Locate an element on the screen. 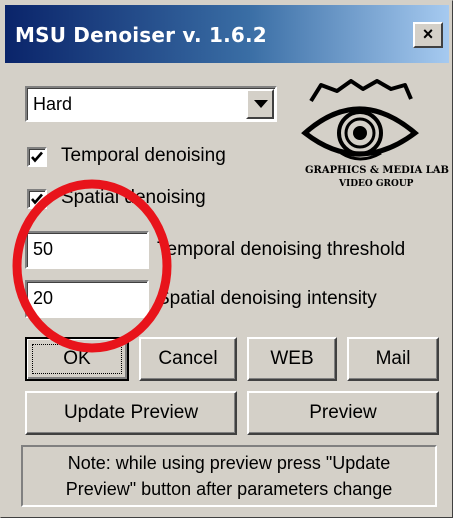 Image resolution: width=453 pixels, height=518 pixels. temporal-denoising-option: Temporal denoising is located at coordinates (147, 158).